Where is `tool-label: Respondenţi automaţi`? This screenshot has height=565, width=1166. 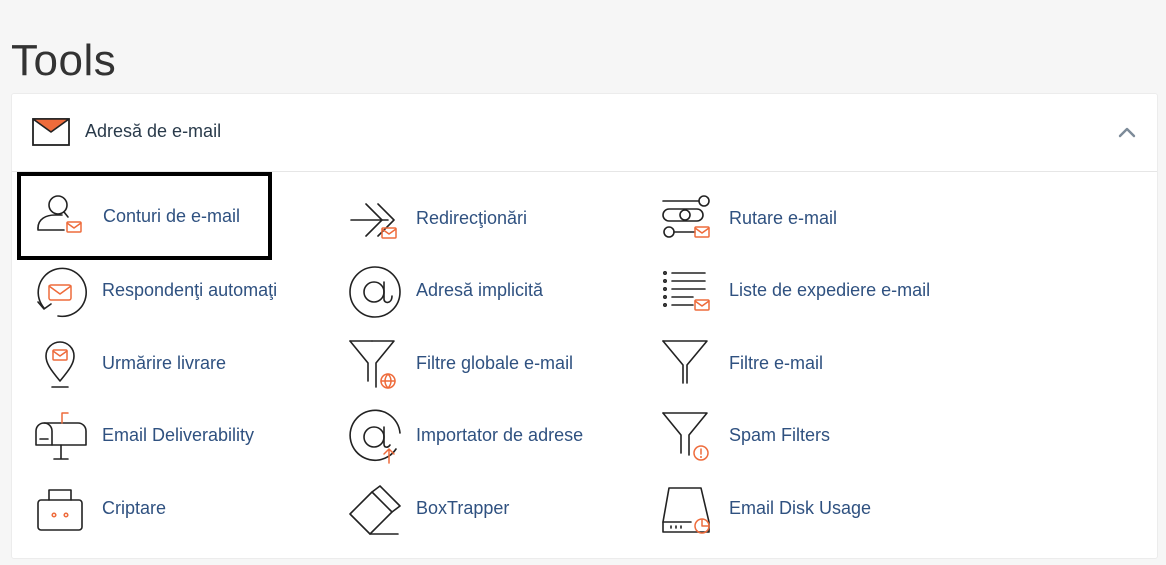
tool-label: Respondenţi automaţi is located at coordinates (190, 290).